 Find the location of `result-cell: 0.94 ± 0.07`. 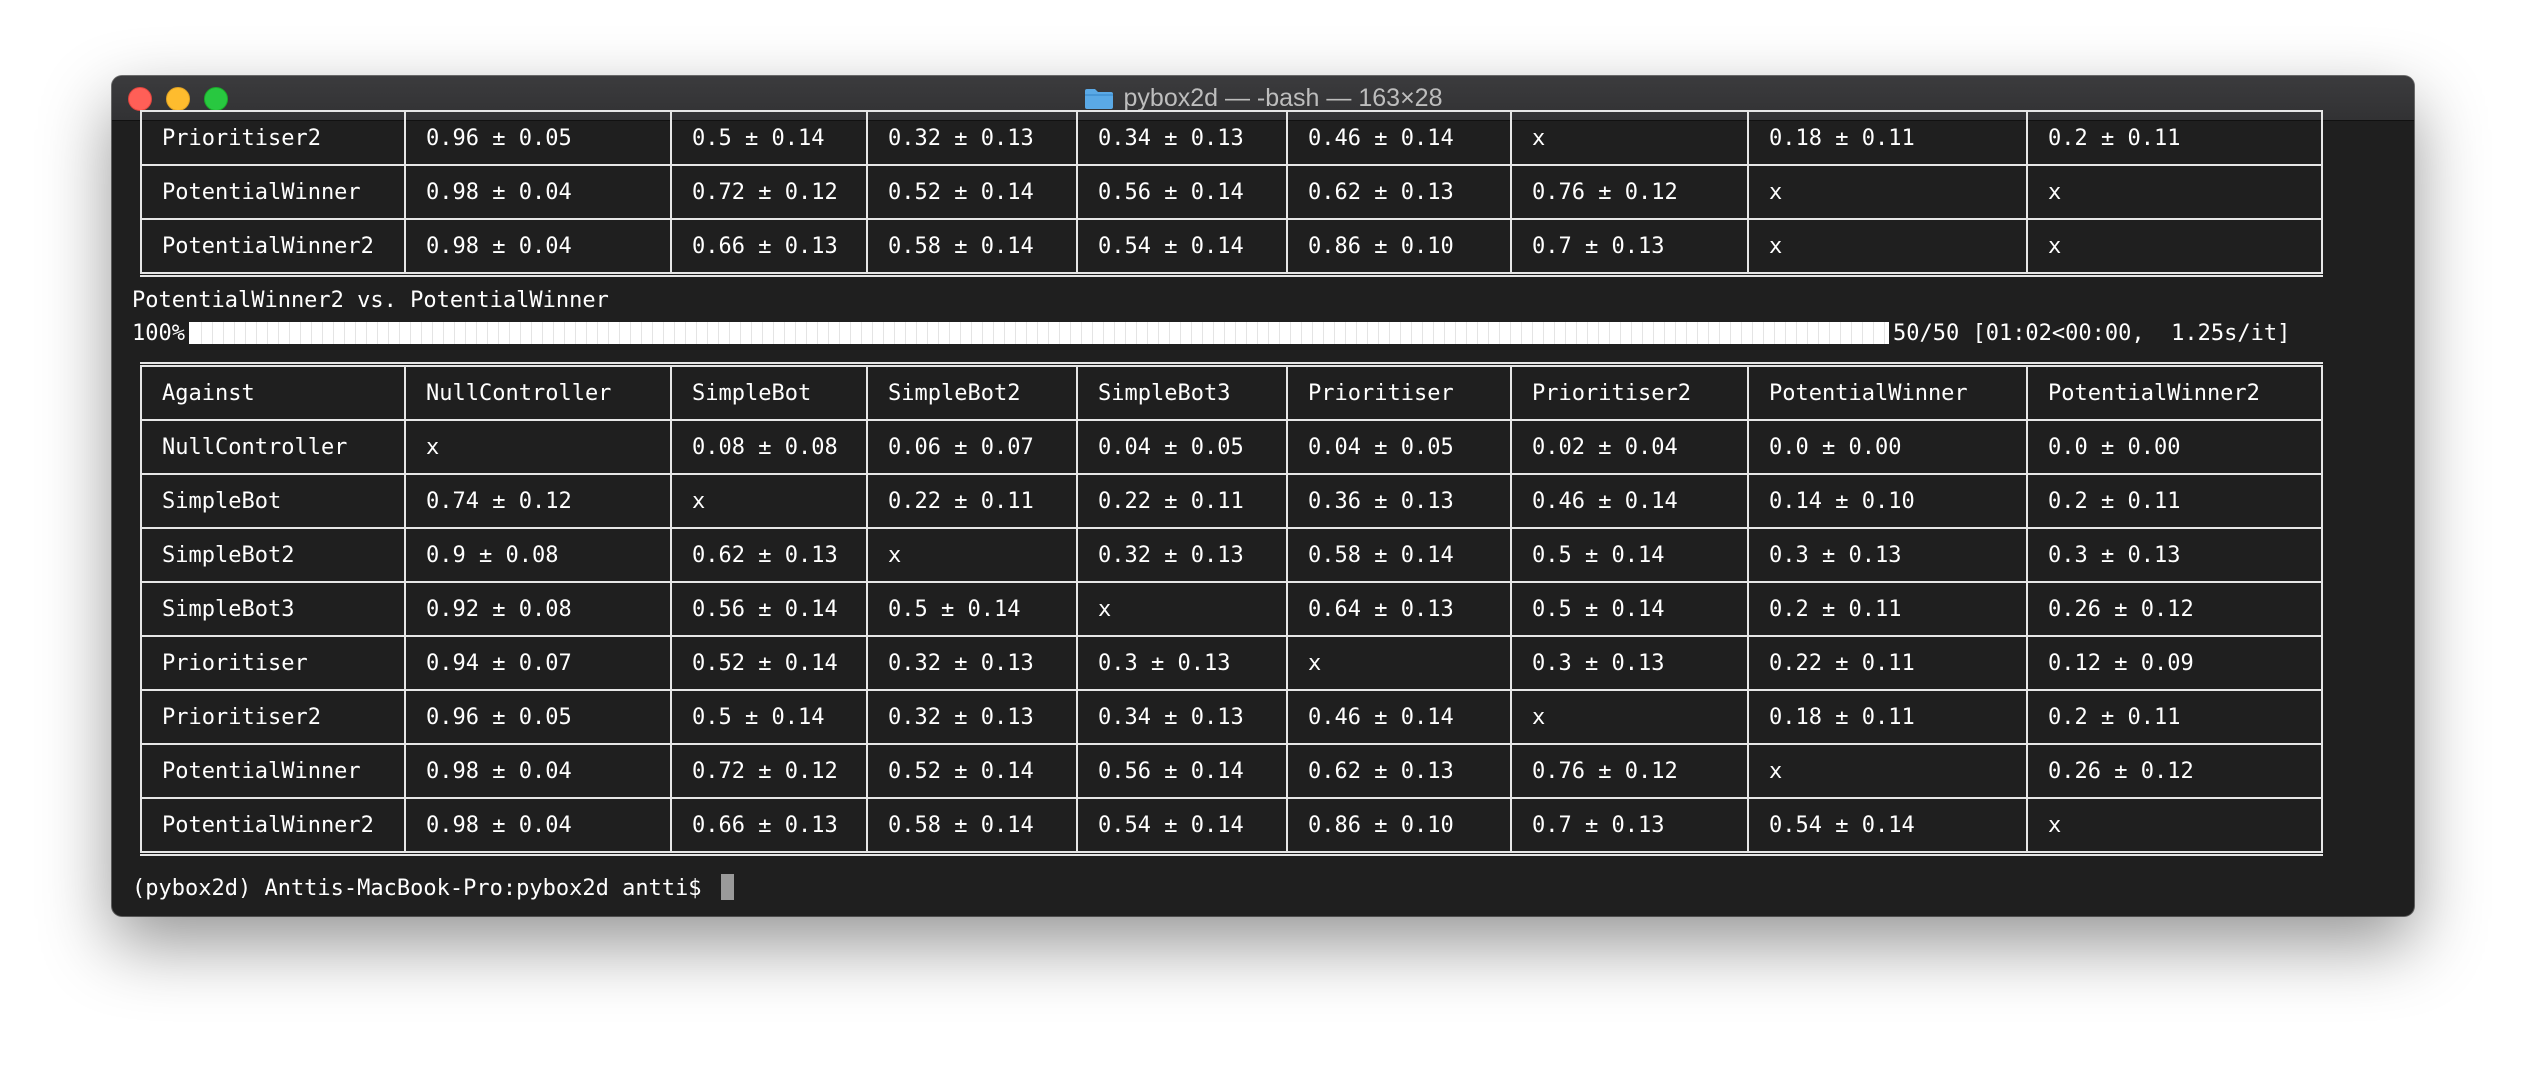

result-cell: 0.94 ± 0.07 is located at coordinates (538, 663).